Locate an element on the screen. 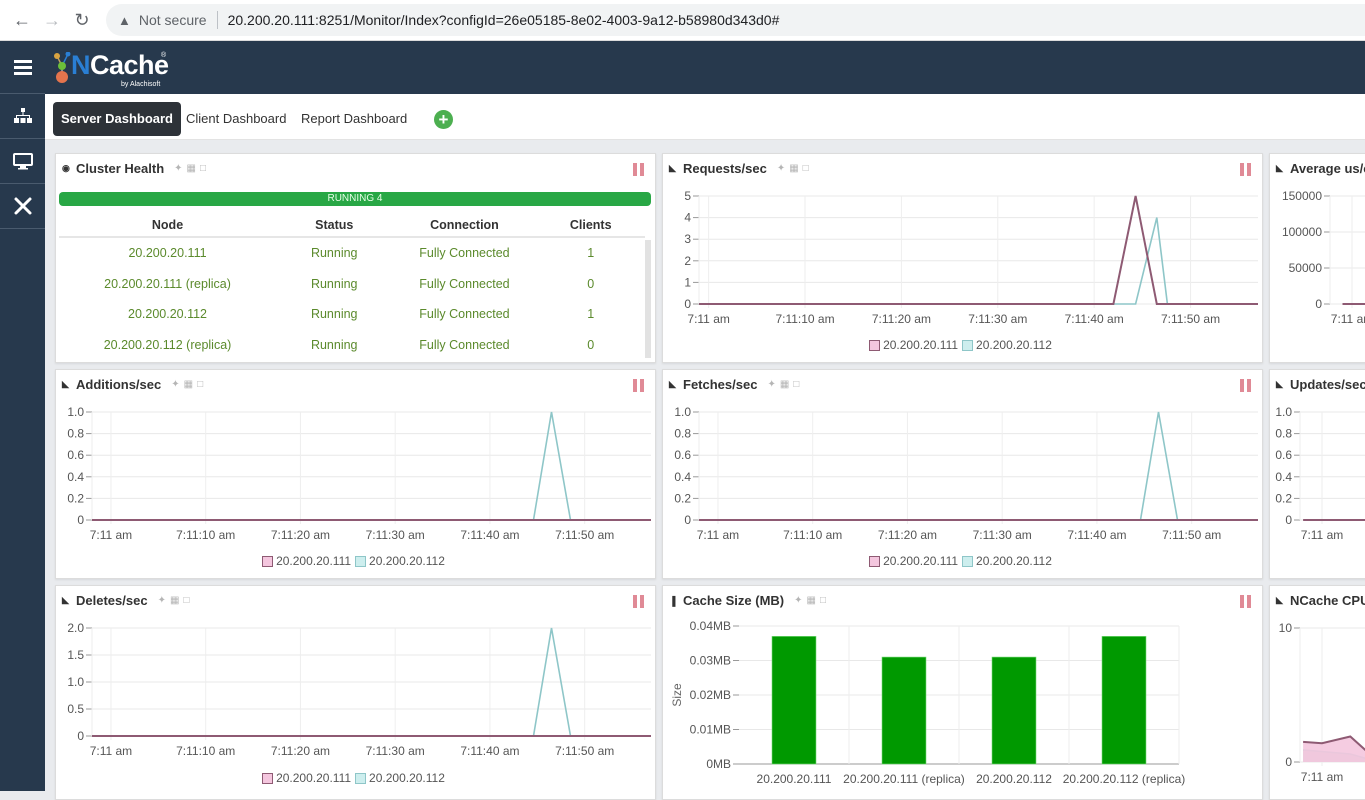 The width and height of the screenshot is (1365, 800). reload-button: ↻ is located at coordinates (82, 20).